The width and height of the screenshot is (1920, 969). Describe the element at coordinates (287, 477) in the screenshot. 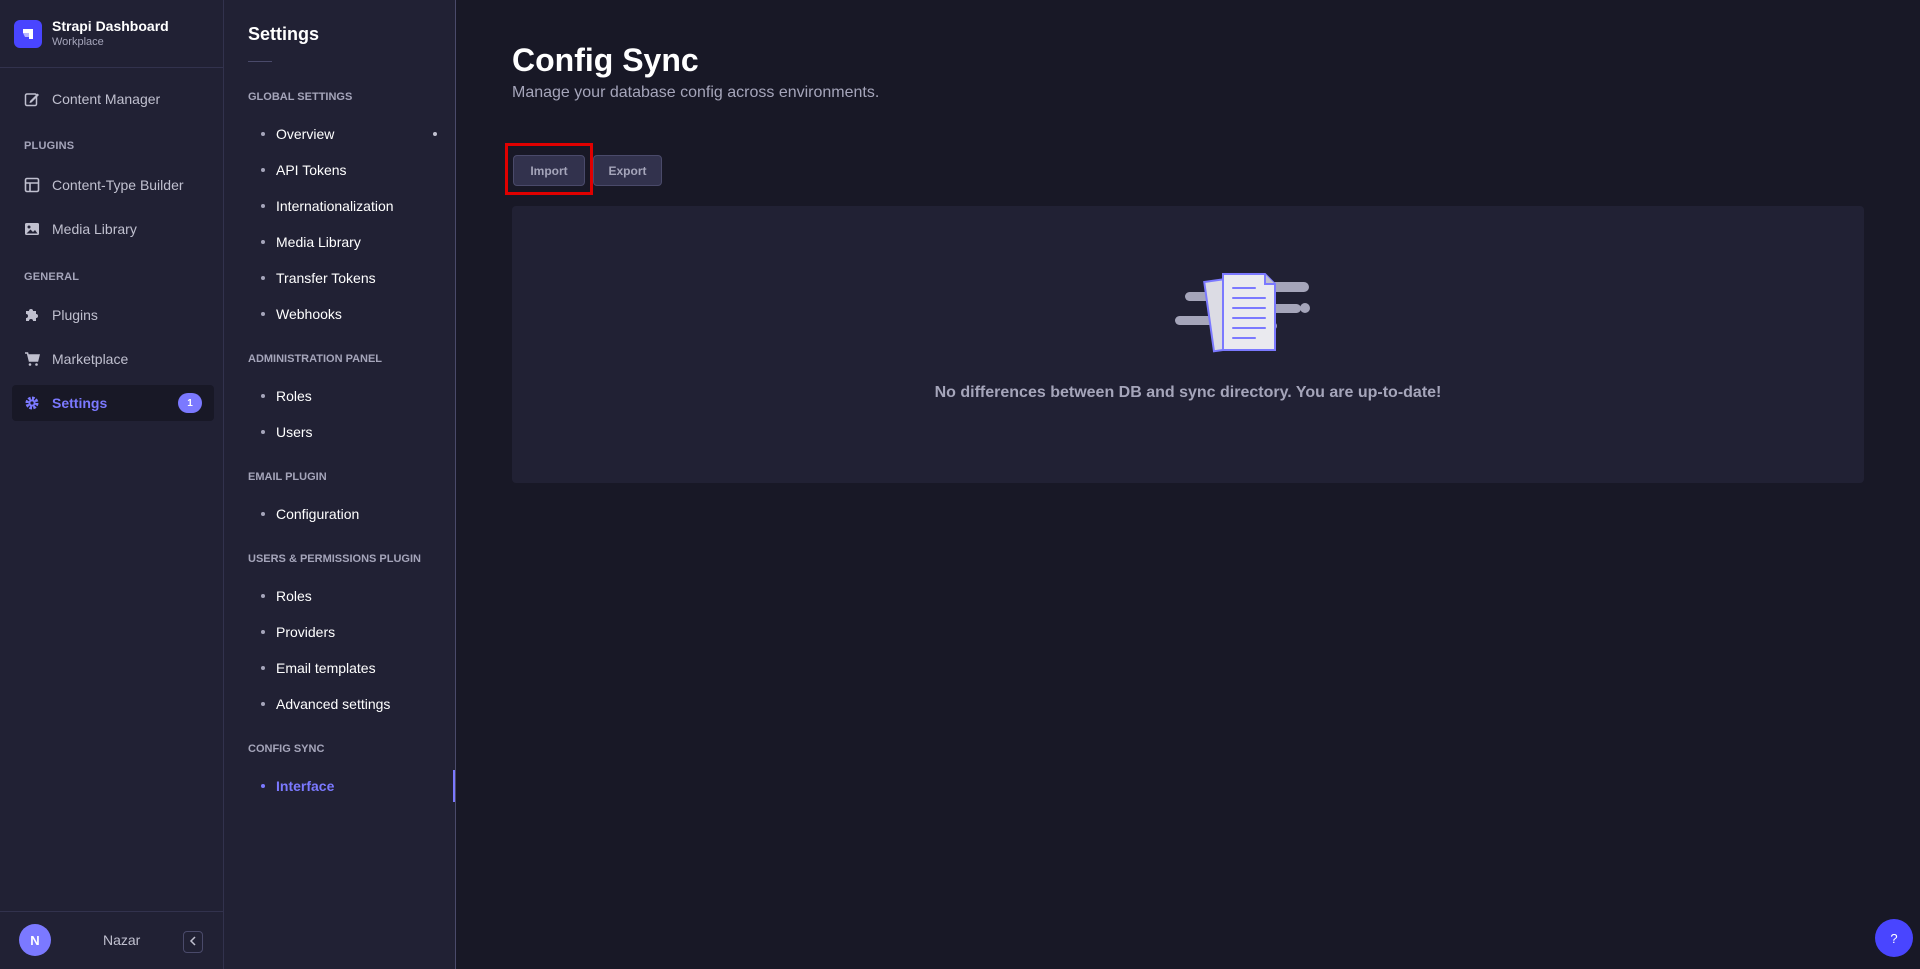

I see `section-email-plugin: EMAIL PLUGIN` at that location.